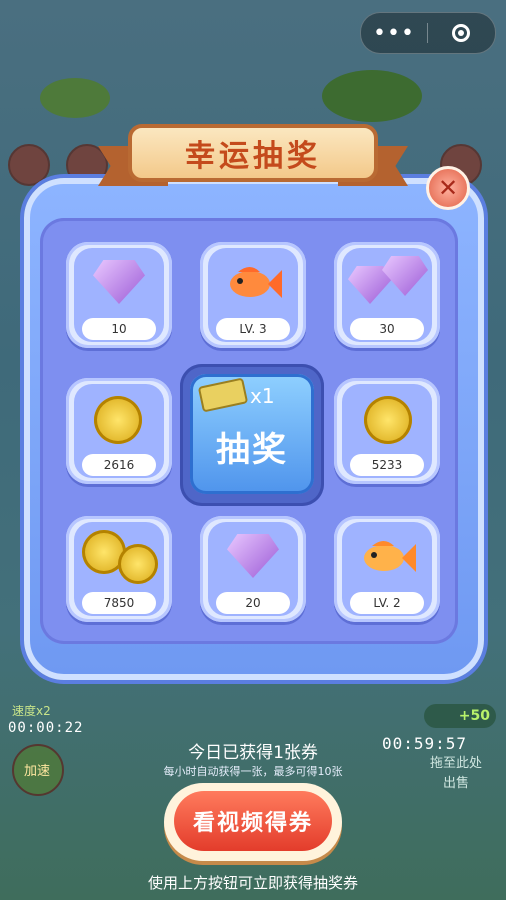 The height and width of the screenshot is (900, 506). Describe the element at coordinates (387, 603) in the screenshot. I see `prize-label: LV. 2` at that location.